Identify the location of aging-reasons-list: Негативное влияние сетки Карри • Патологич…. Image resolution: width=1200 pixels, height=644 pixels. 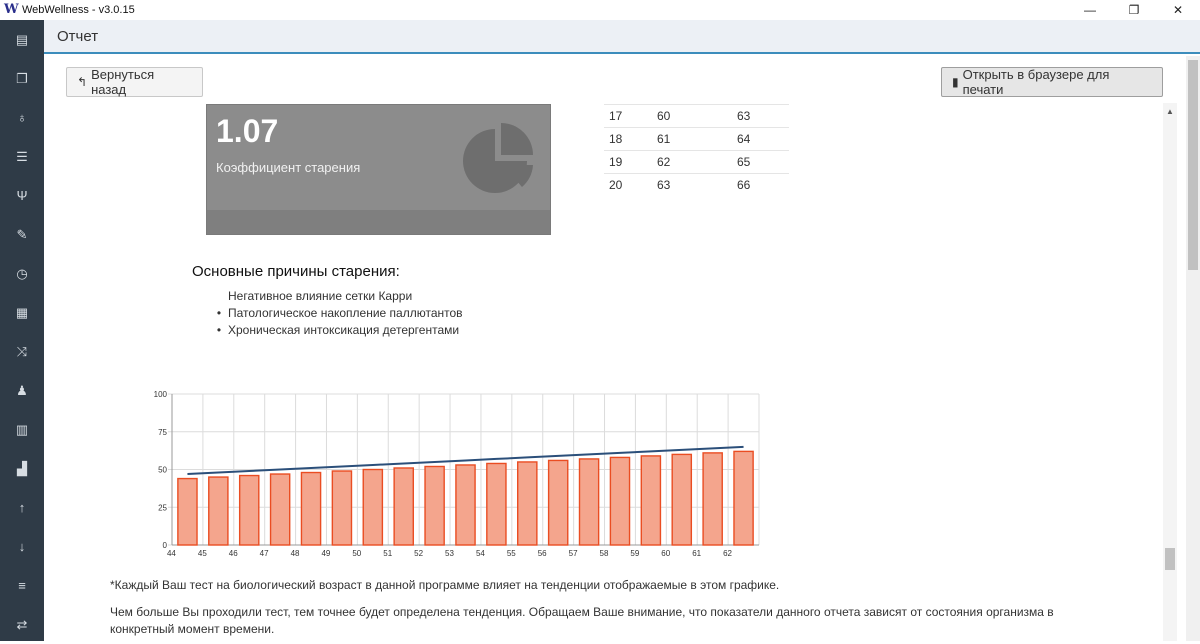
(336, 313).